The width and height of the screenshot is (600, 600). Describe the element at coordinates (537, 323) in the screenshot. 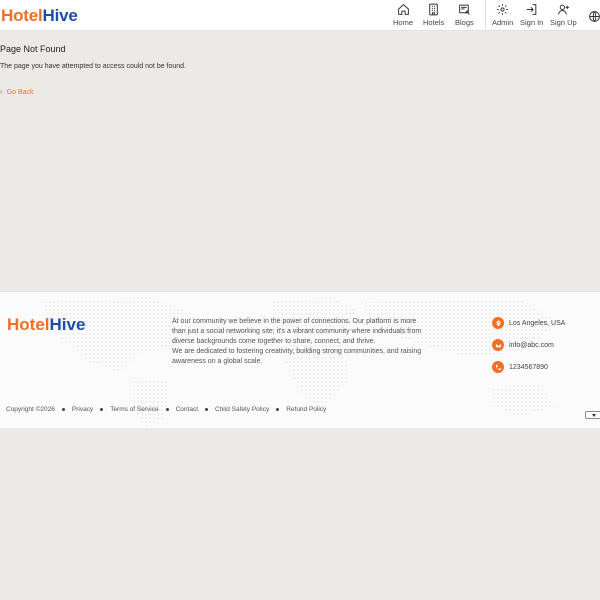

I see `contact-location-text: Los Angeles, USA` at that location.